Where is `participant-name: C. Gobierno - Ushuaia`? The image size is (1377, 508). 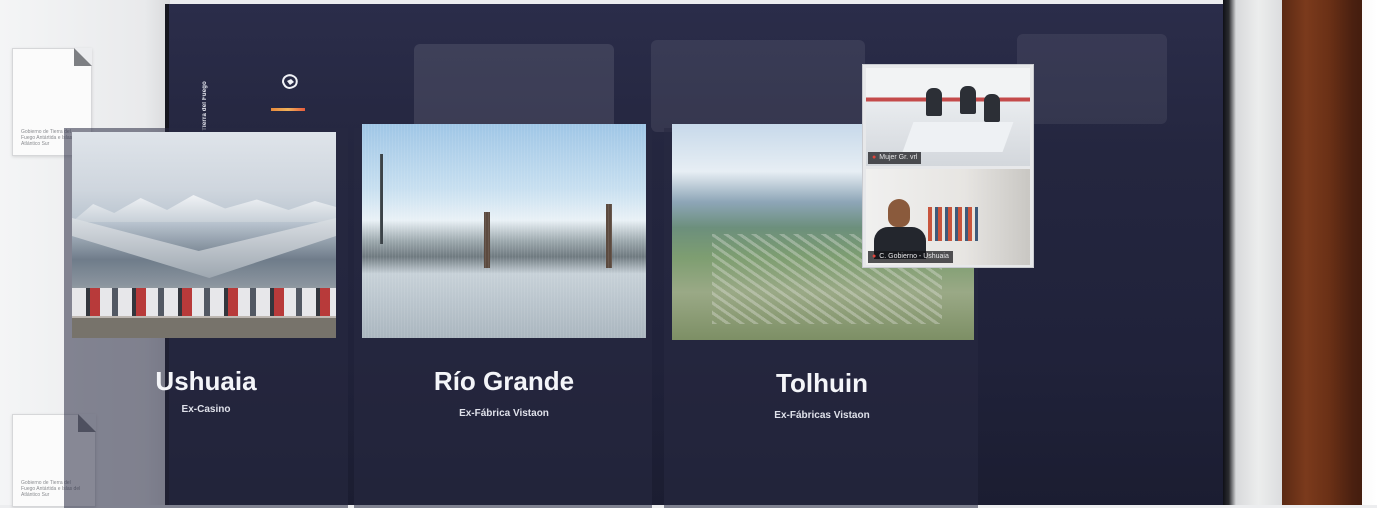 participant-name: C. Gobierno - Ushuaia is located at coordinates (914, 256).